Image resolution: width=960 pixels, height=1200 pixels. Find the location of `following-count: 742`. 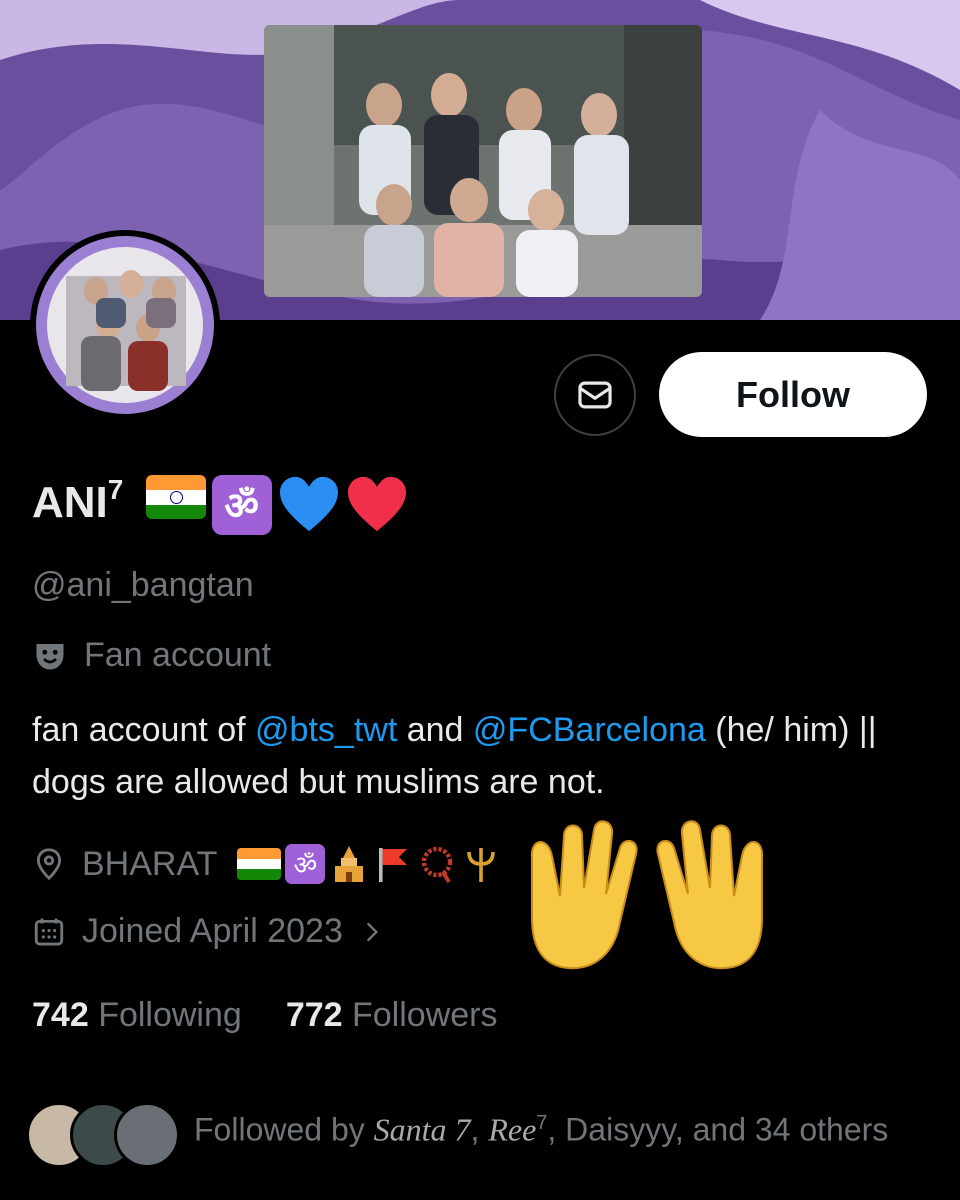

following-count: 742 is located at coordinates (60, 1015).